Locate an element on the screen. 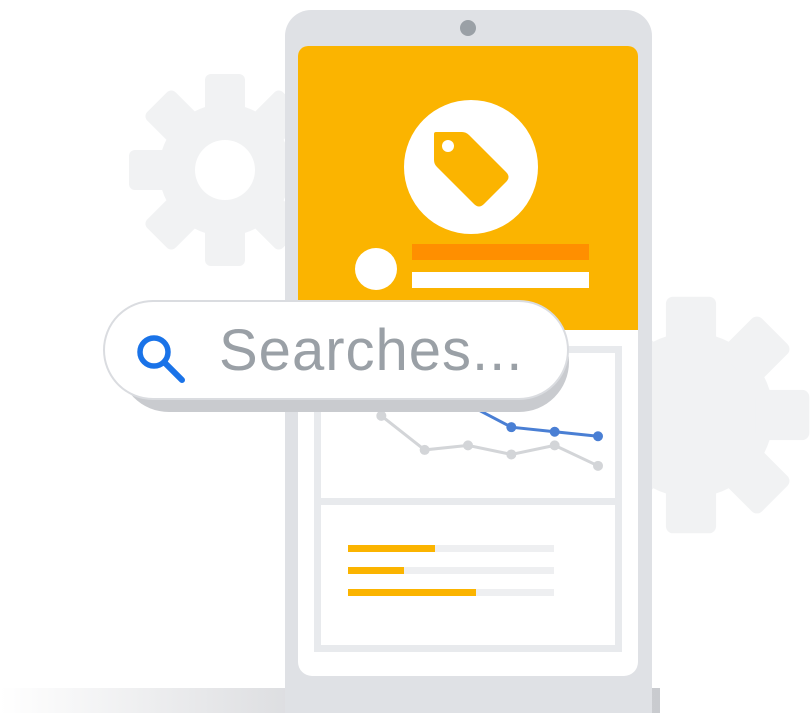  avatar is located at coordinates (376, 269).